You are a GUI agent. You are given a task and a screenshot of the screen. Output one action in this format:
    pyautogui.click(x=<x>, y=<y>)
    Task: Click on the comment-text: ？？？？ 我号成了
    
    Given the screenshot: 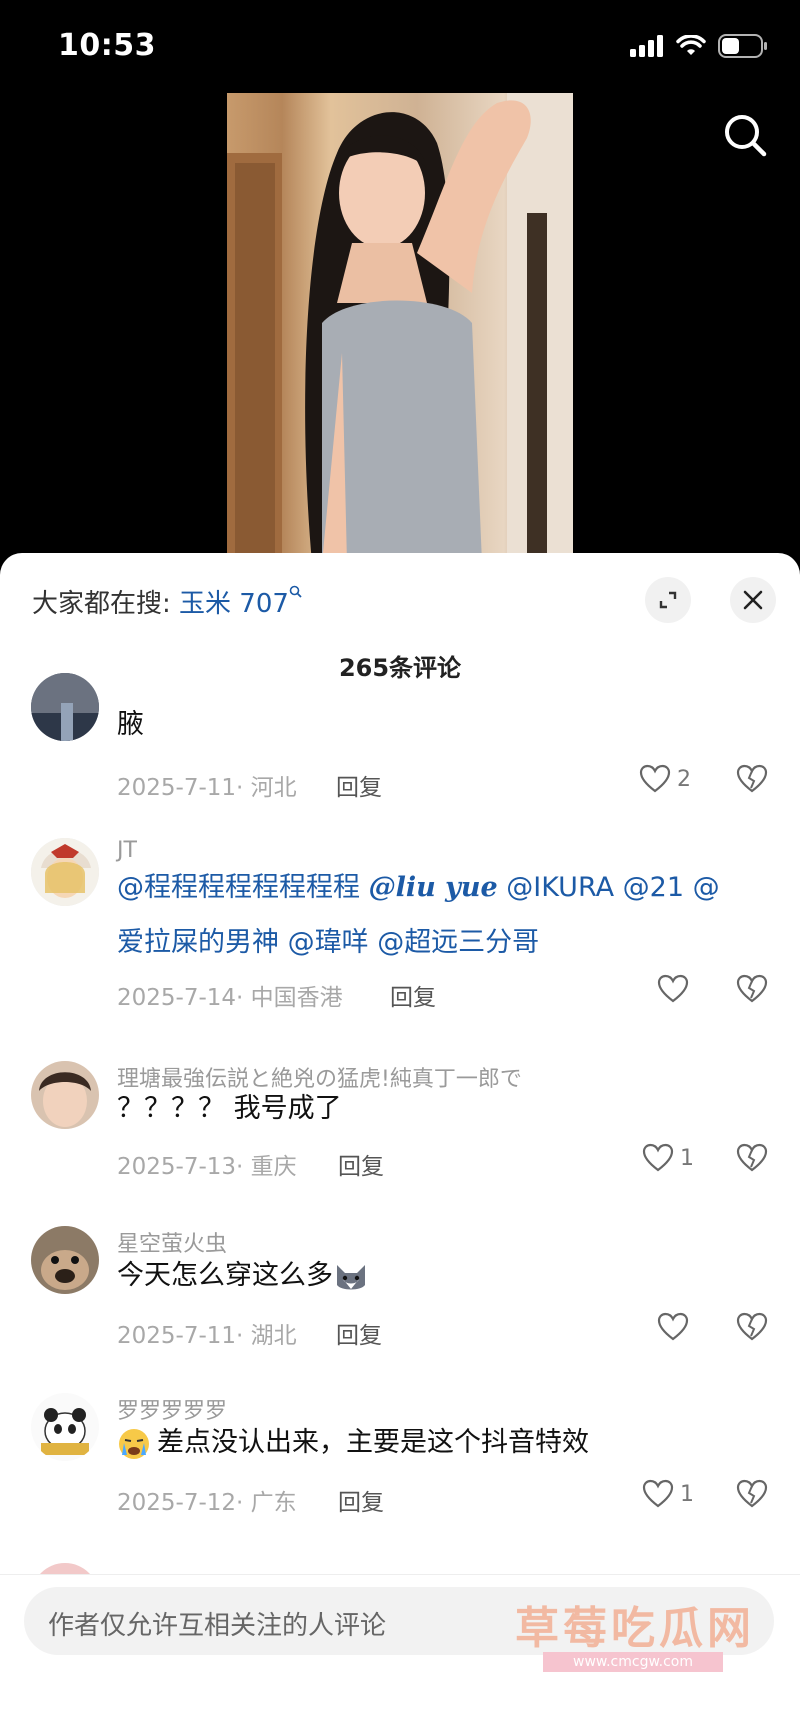 What is the action you would take?
    pyautogui.click(x=229, y=1108)
    